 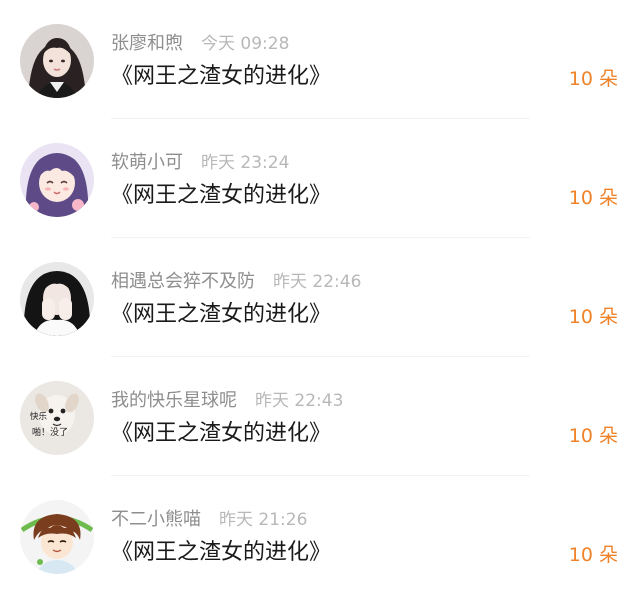 I want to click on avatar-girl-covering-face-icon, so click(x=57, y=299).